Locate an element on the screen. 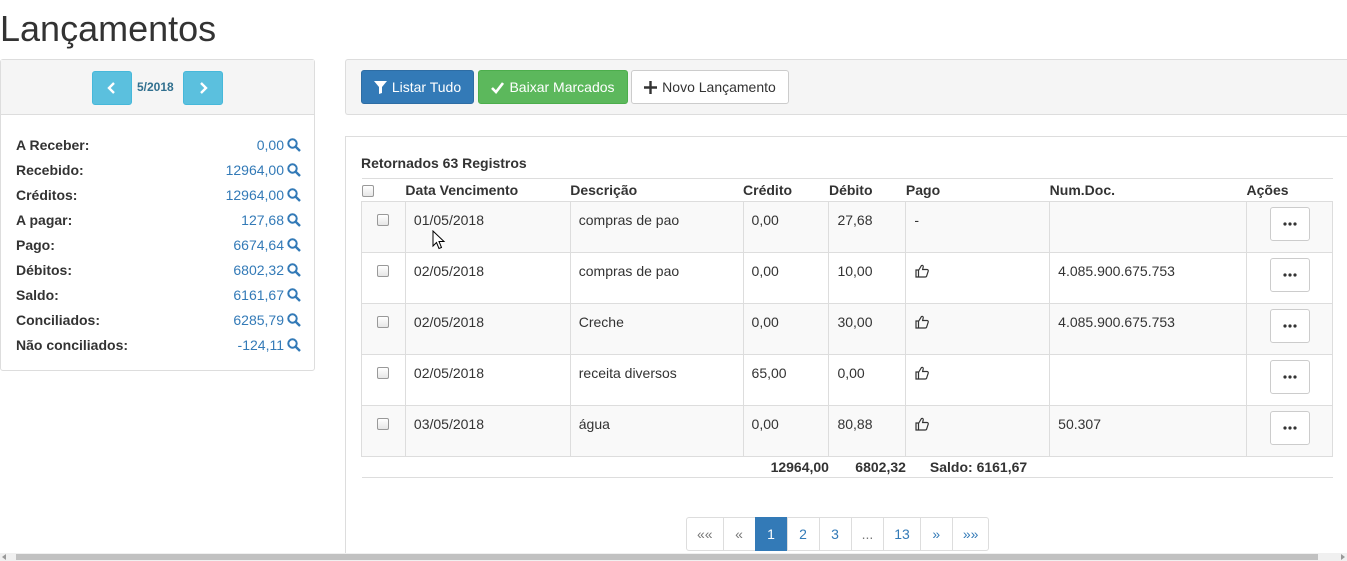 This screenshot has width=1347, height=561. scroll-left-icon is located at coordinates (4, 557).